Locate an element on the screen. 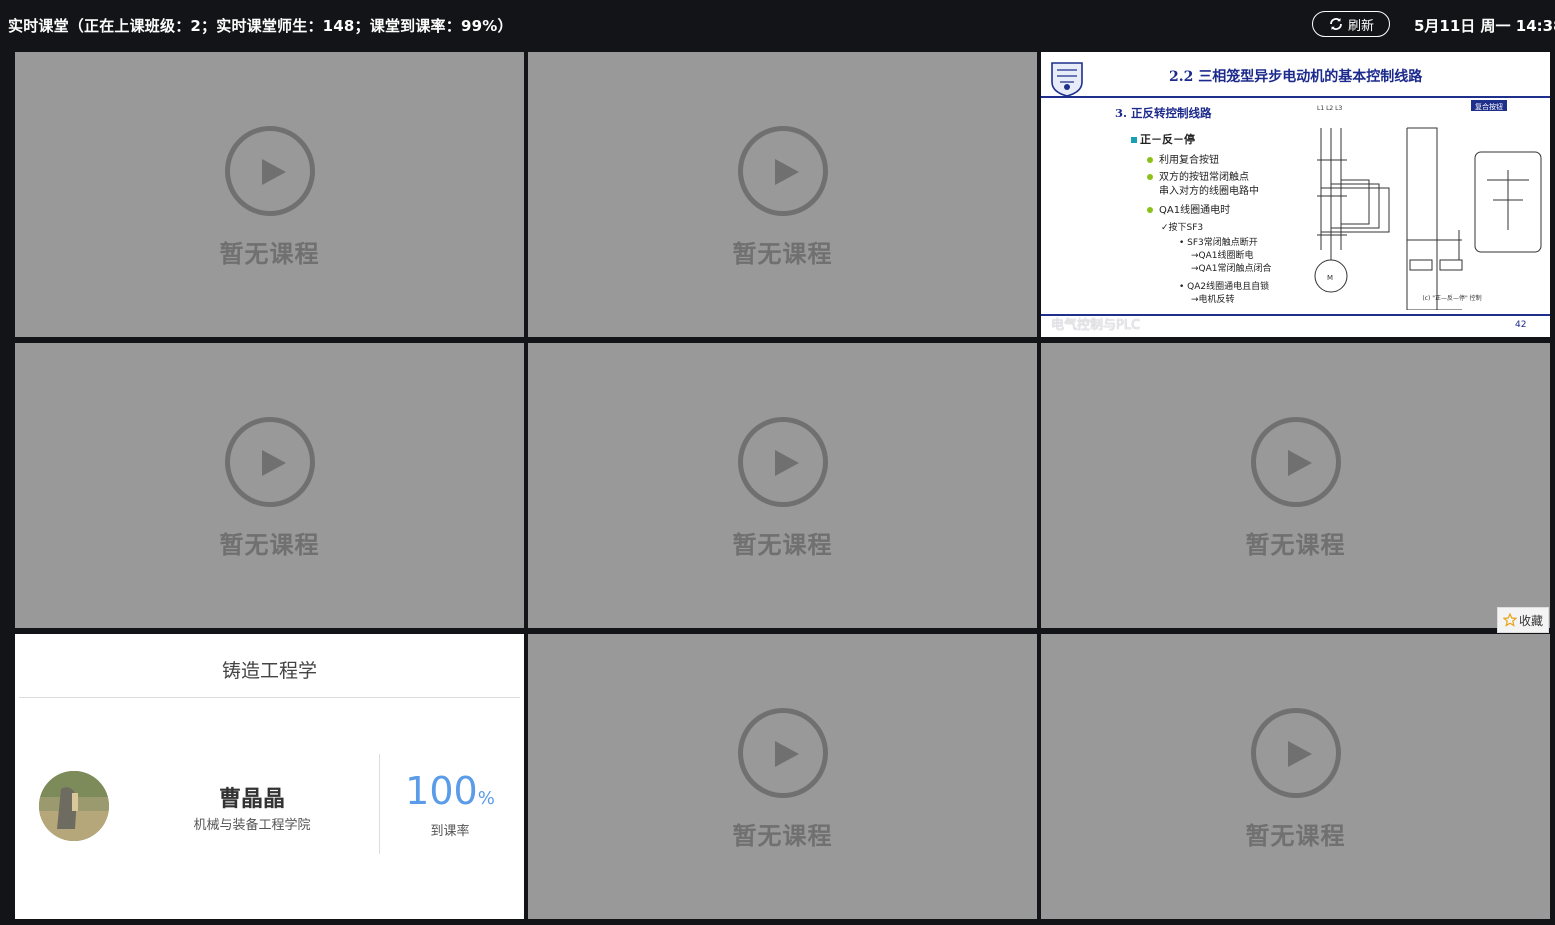 This screenshot has width=1555, height=925. refresh-label: 刷新 is located at coordinates (1360, 25).